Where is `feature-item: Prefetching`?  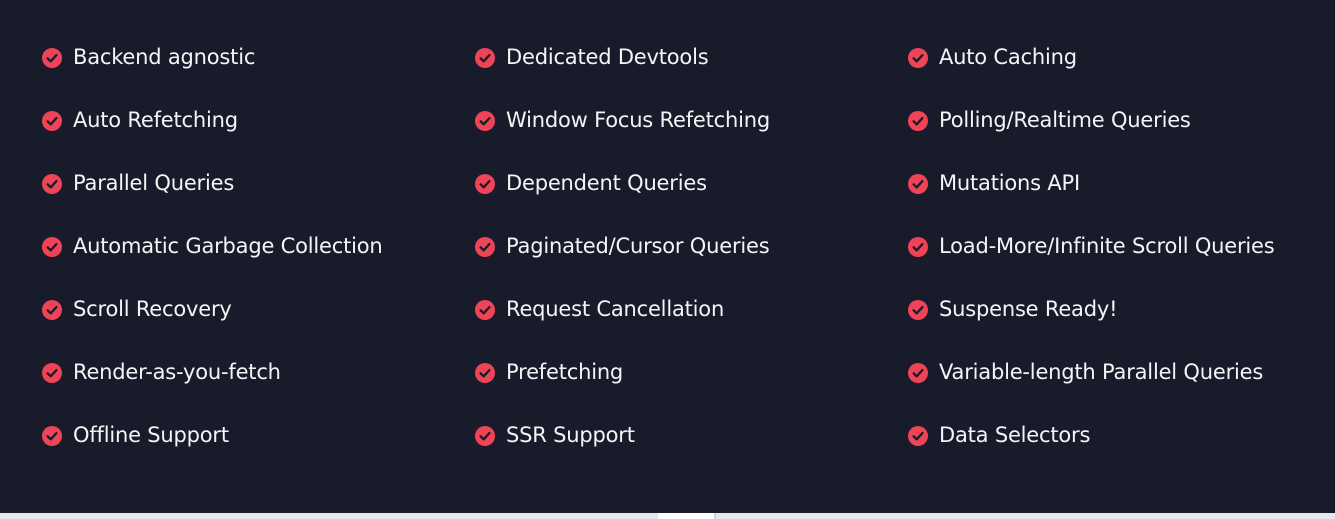 feature-item: Prefetching is located at coordinates (690, 372).